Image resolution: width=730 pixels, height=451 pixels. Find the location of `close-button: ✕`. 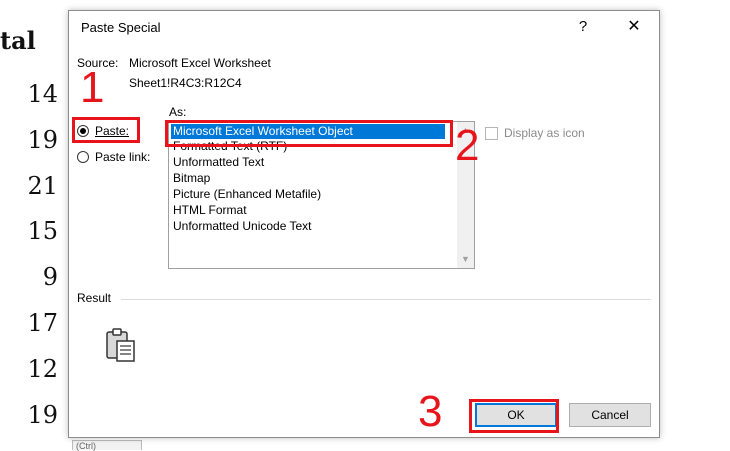

close-button: ✕ is located at coordinates (634, 27).